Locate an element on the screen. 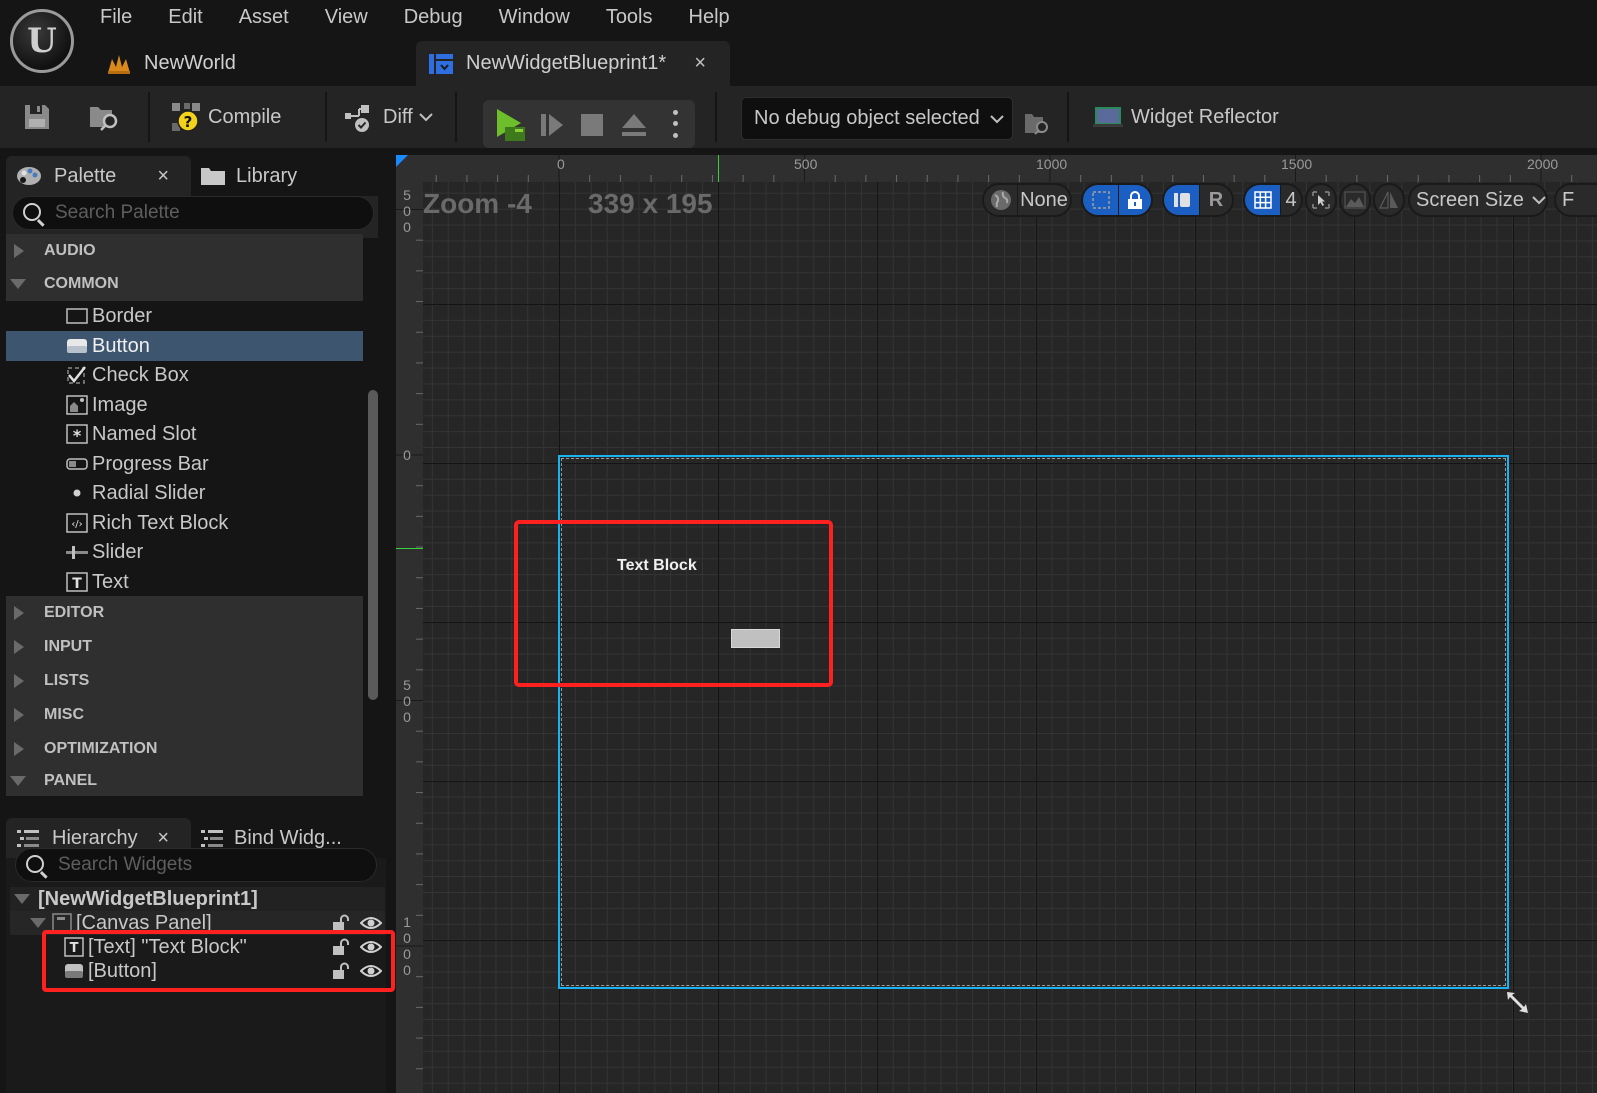  stop-icon is located at coordinates (592, 125).